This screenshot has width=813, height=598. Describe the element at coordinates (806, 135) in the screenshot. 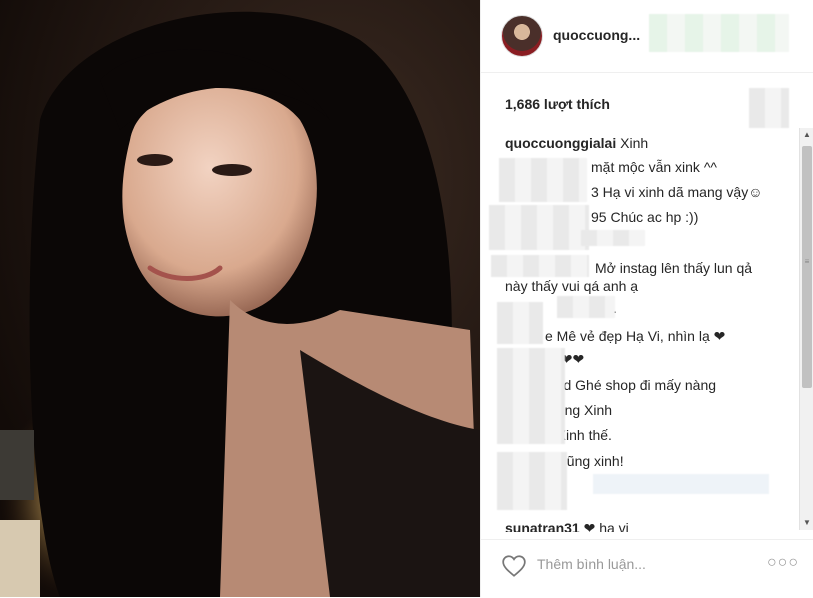

I see `scroll-up-icon: ▲` at that location.